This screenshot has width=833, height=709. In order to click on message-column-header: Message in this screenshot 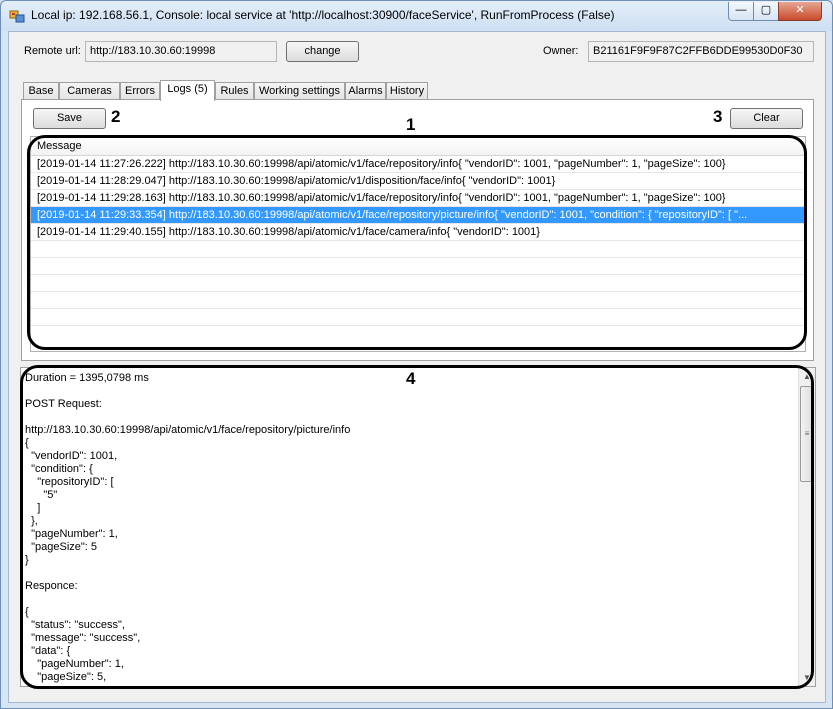, I will do `click(418, 146)`.